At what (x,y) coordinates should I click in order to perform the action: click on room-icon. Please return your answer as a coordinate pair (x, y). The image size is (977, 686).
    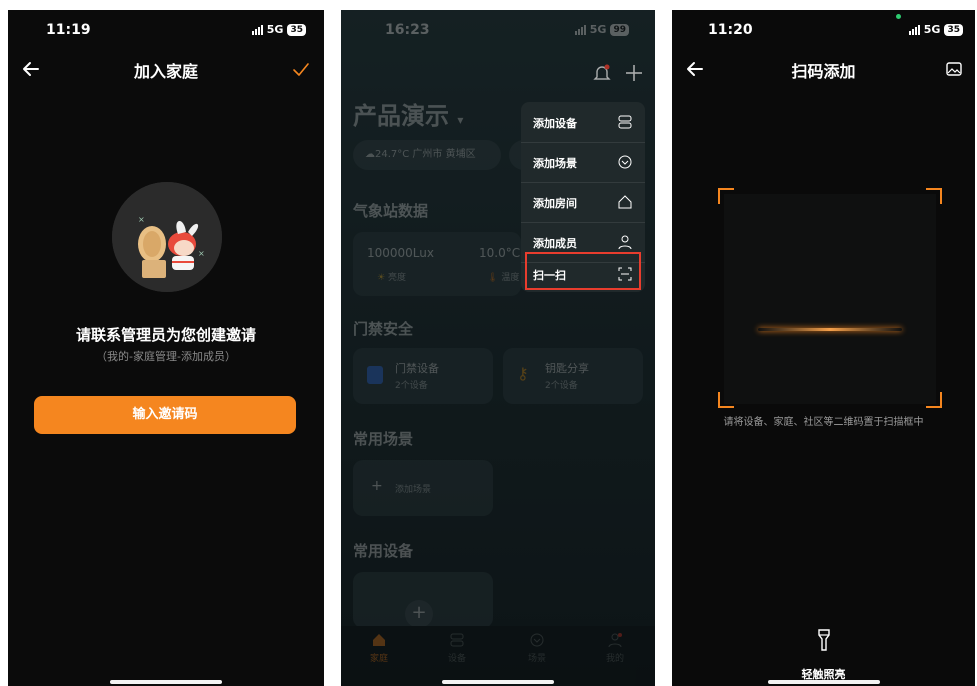
    Looking at the image, I should click on (625, 202).